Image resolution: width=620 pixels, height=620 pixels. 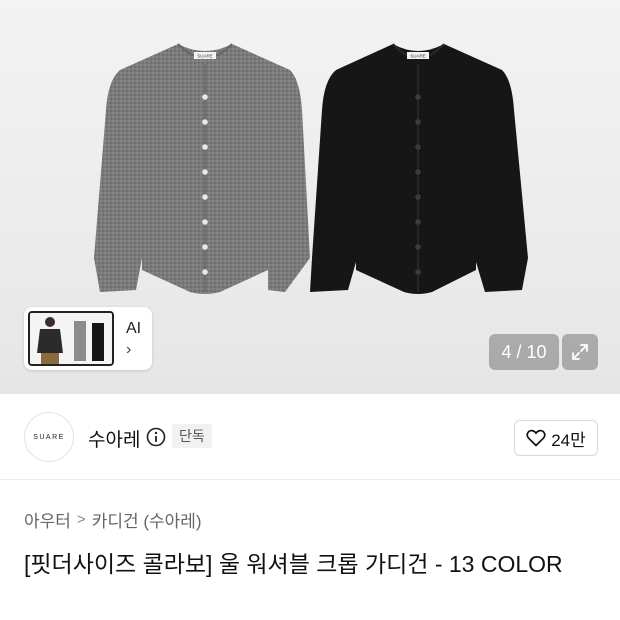 What do you see at coordinates (156, 439) in the screenshot?
I see `info-icon` at bounding box center [156, 439].